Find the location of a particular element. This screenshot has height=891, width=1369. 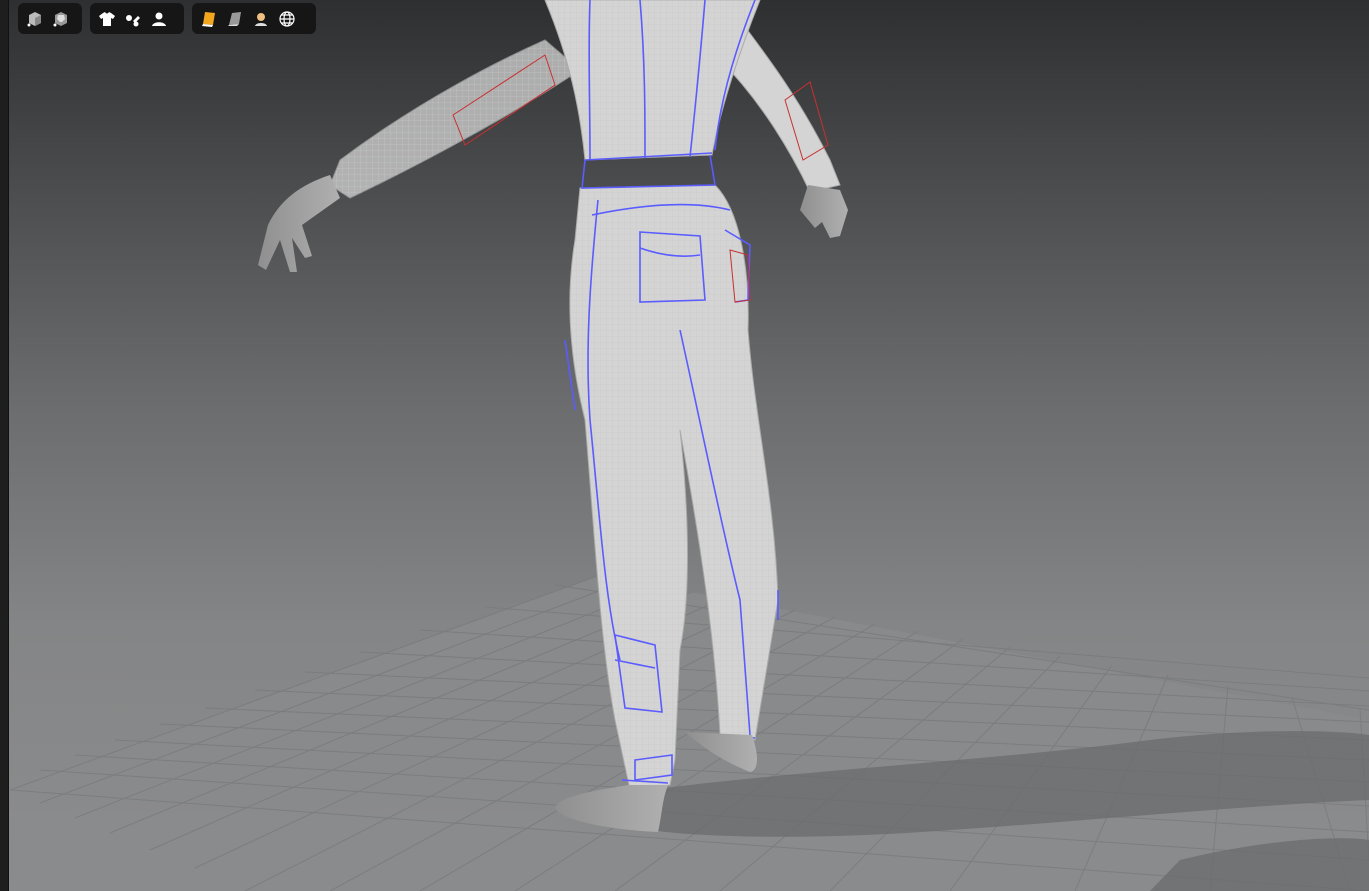

display-mode-toolbar is located at coordinates (50, 18).